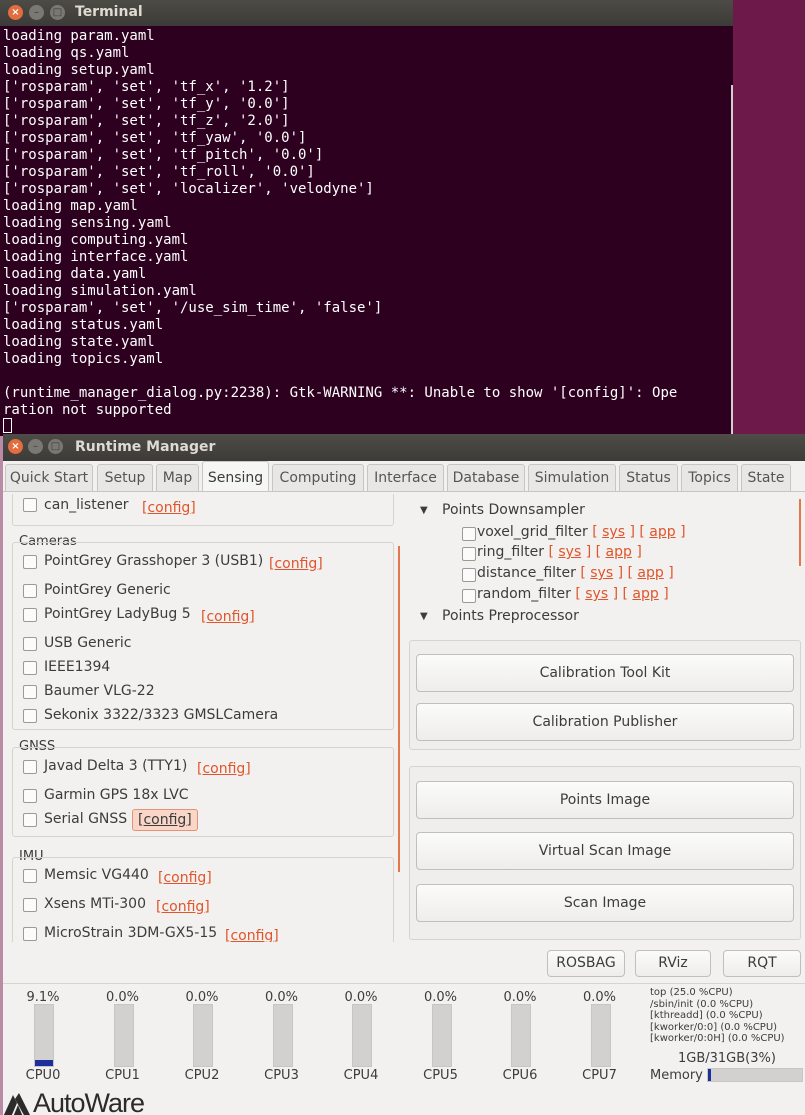  What do you see at coordinates (89, 1101) in the screenshot?
I see `autoware-logo-text: AutoWare` at bounding box center [89, 1101].